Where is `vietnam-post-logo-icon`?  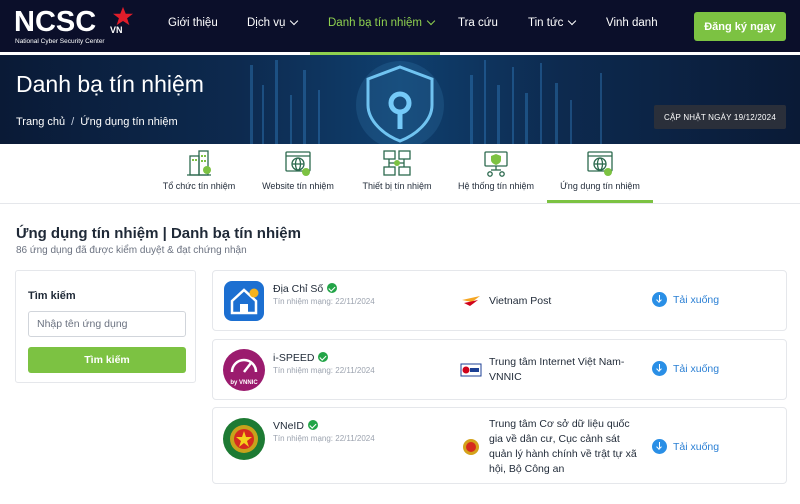 vietnam-post-logo-icon is located at coordinates (471, 301).